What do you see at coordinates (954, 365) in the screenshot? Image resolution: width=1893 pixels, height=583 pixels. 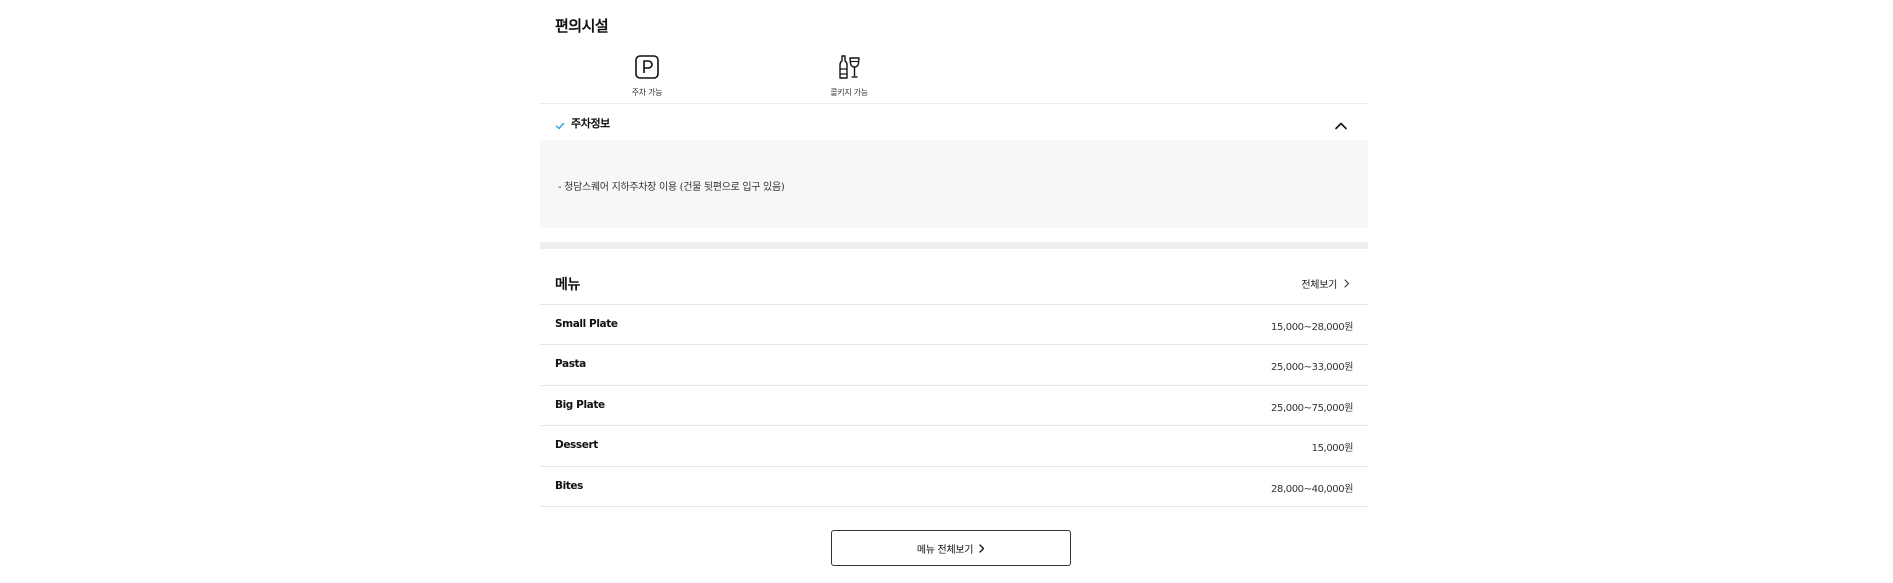 I see `menu-row: Pasta 25,000~33,000원` at bounding box center [954, 365].